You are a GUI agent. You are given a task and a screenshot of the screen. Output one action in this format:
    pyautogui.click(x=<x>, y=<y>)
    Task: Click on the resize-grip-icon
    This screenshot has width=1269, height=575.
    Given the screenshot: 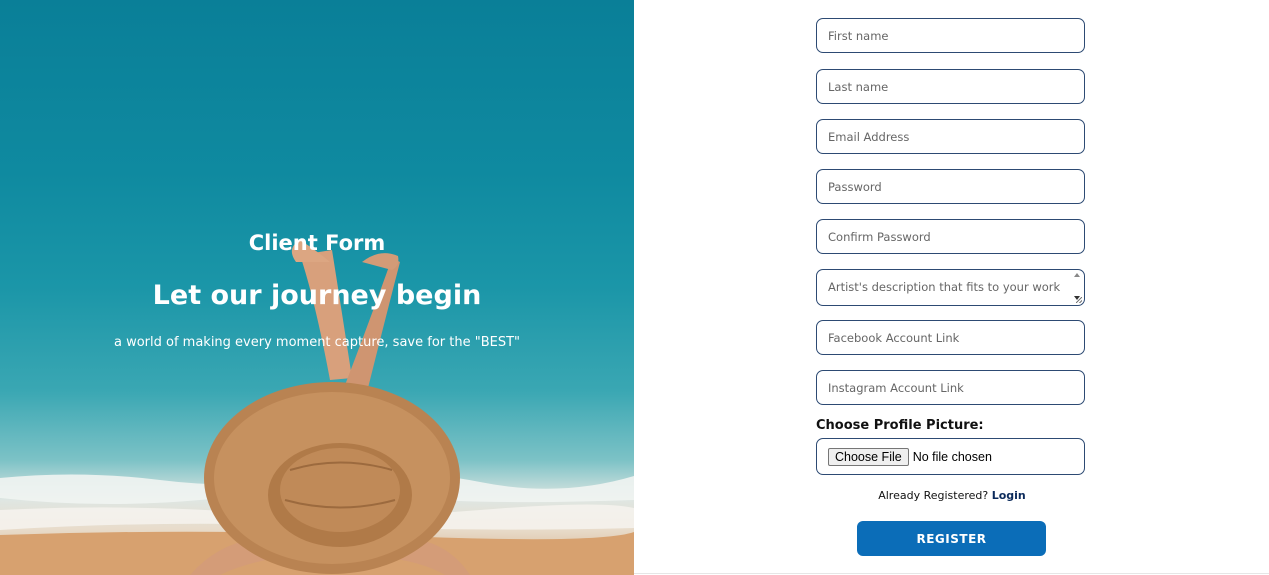 What is the action you would take?
    pyautogui.click(x=1079, y=300)
    